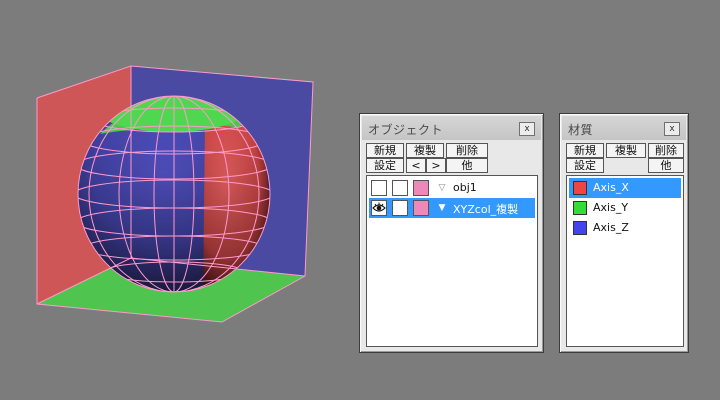 This screenshot has width=720, height=400. What do you see at coordinates (467, 165) in the screenshot?
I see `object-other-button: 他` at bounding box center [467, 165].